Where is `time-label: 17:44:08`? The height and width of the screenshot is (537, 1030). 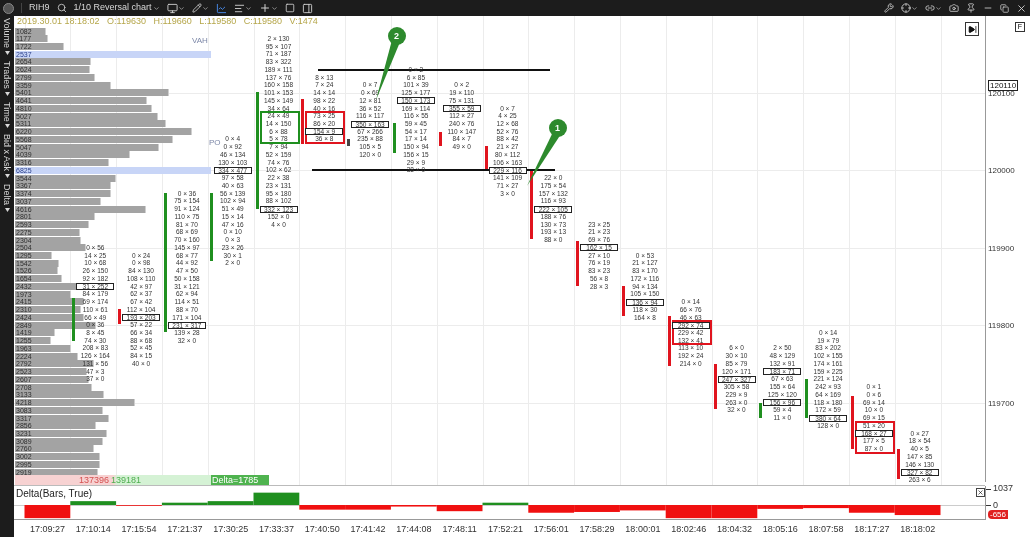 time-label: 17:44:08 is located at coordinates (414, 529).